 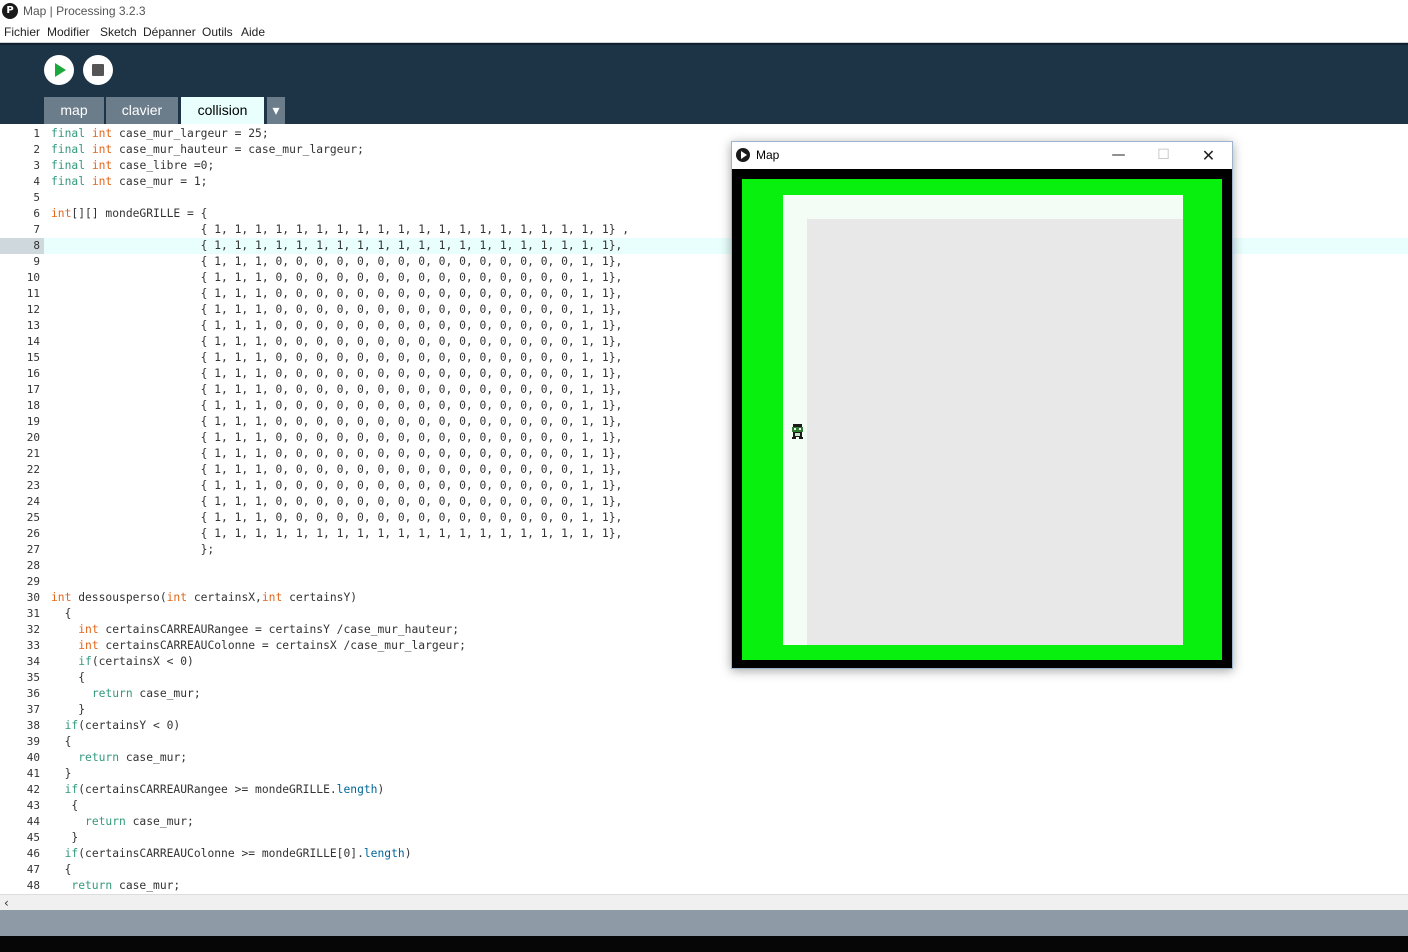 What do you see at coordinates (253, 32) in the screenshot?
I see `menu-aide: Aide` at bounding box center [253, 32].